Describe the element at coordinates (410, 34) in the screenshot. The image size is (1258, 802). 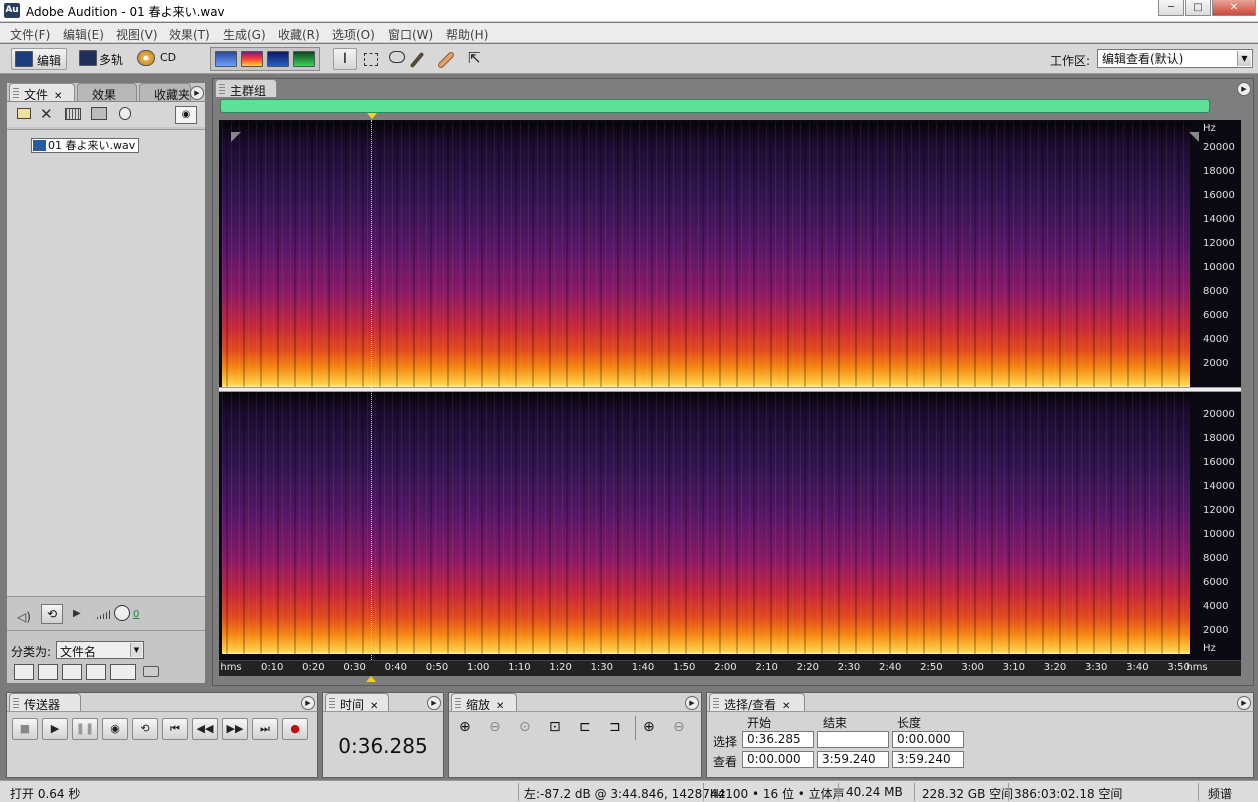
I see `menu-window: 窗口(W)` at that location.